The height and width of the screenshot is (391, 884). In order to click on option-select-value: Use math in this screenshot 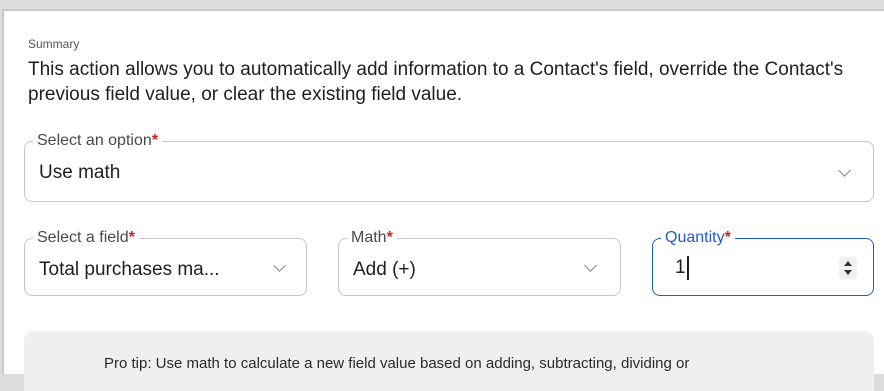, I will do `click(80, 172)`.